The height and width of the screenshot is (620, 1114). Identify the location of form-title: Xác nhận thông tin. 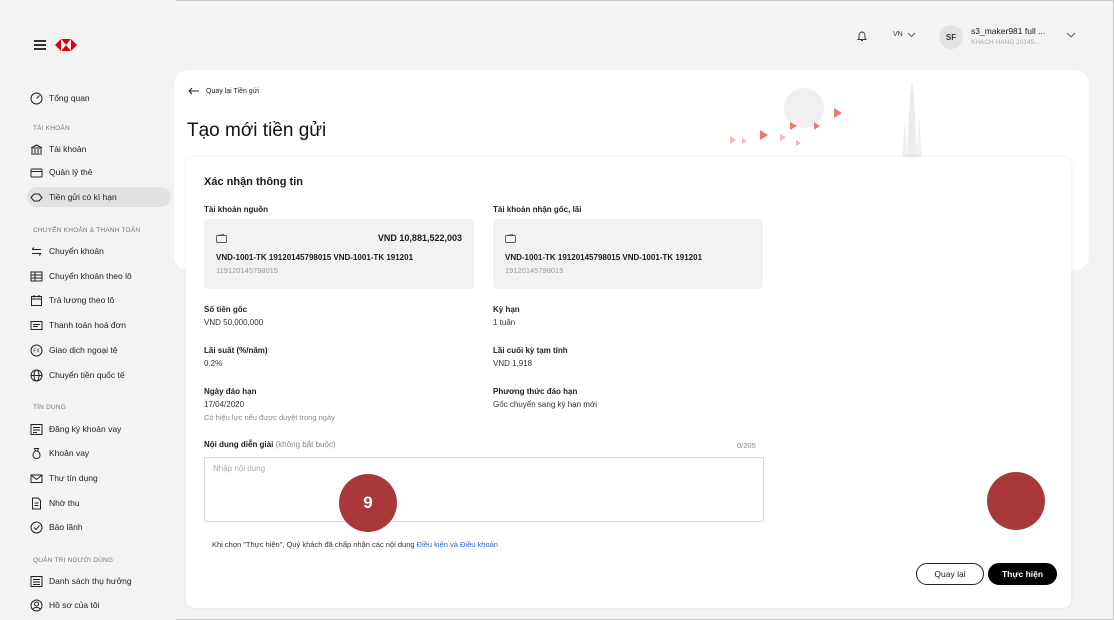
(253, 182).